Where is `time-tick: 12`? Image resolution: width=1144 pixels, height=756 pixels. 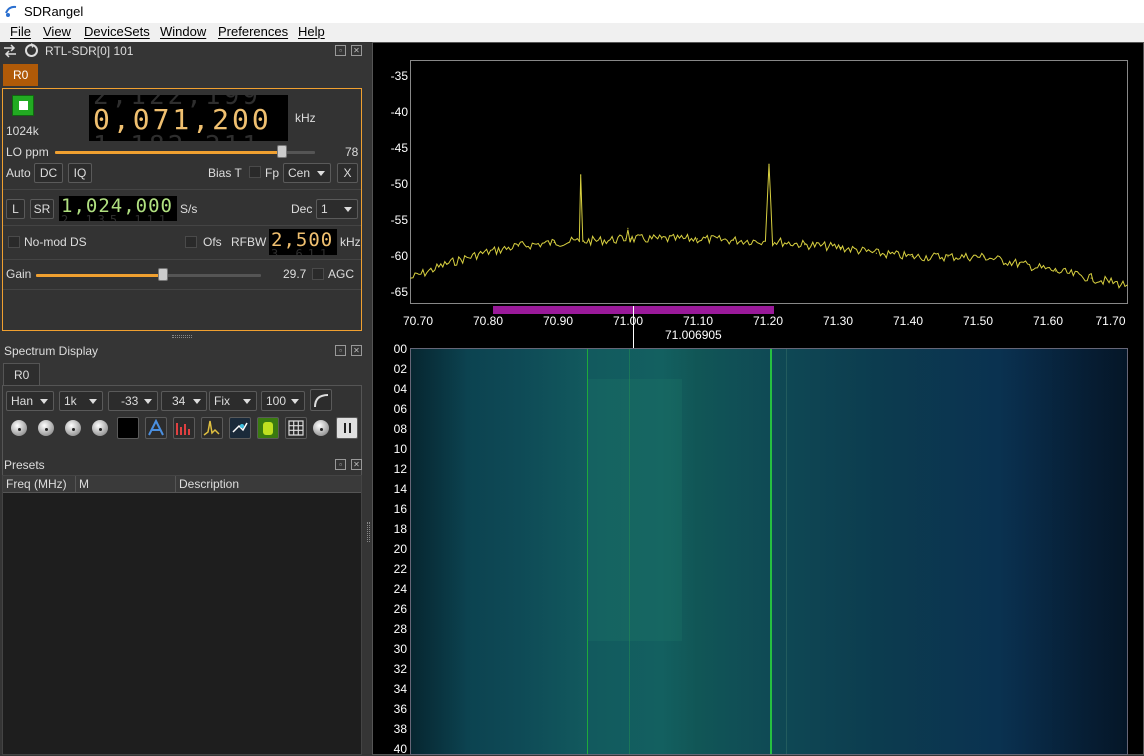
time-tick: 12 is located at coordinates (400, 469).